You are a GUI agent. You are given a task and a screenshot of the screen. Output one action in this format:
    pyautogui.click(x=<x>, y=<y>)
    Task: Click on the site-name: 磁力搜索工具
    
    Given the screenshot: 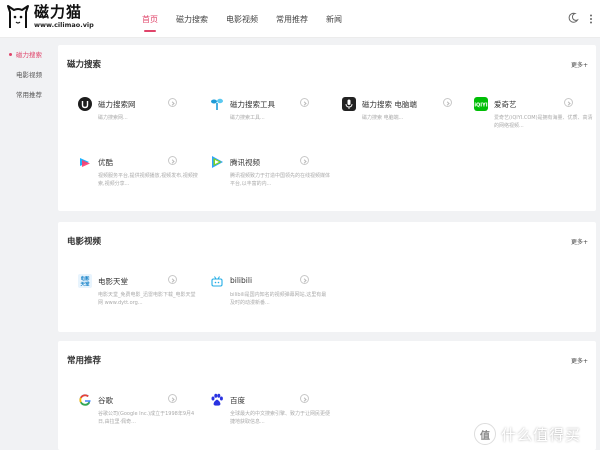 What is the action you would take?
    pyautogui.click(x=252, y=104)
    